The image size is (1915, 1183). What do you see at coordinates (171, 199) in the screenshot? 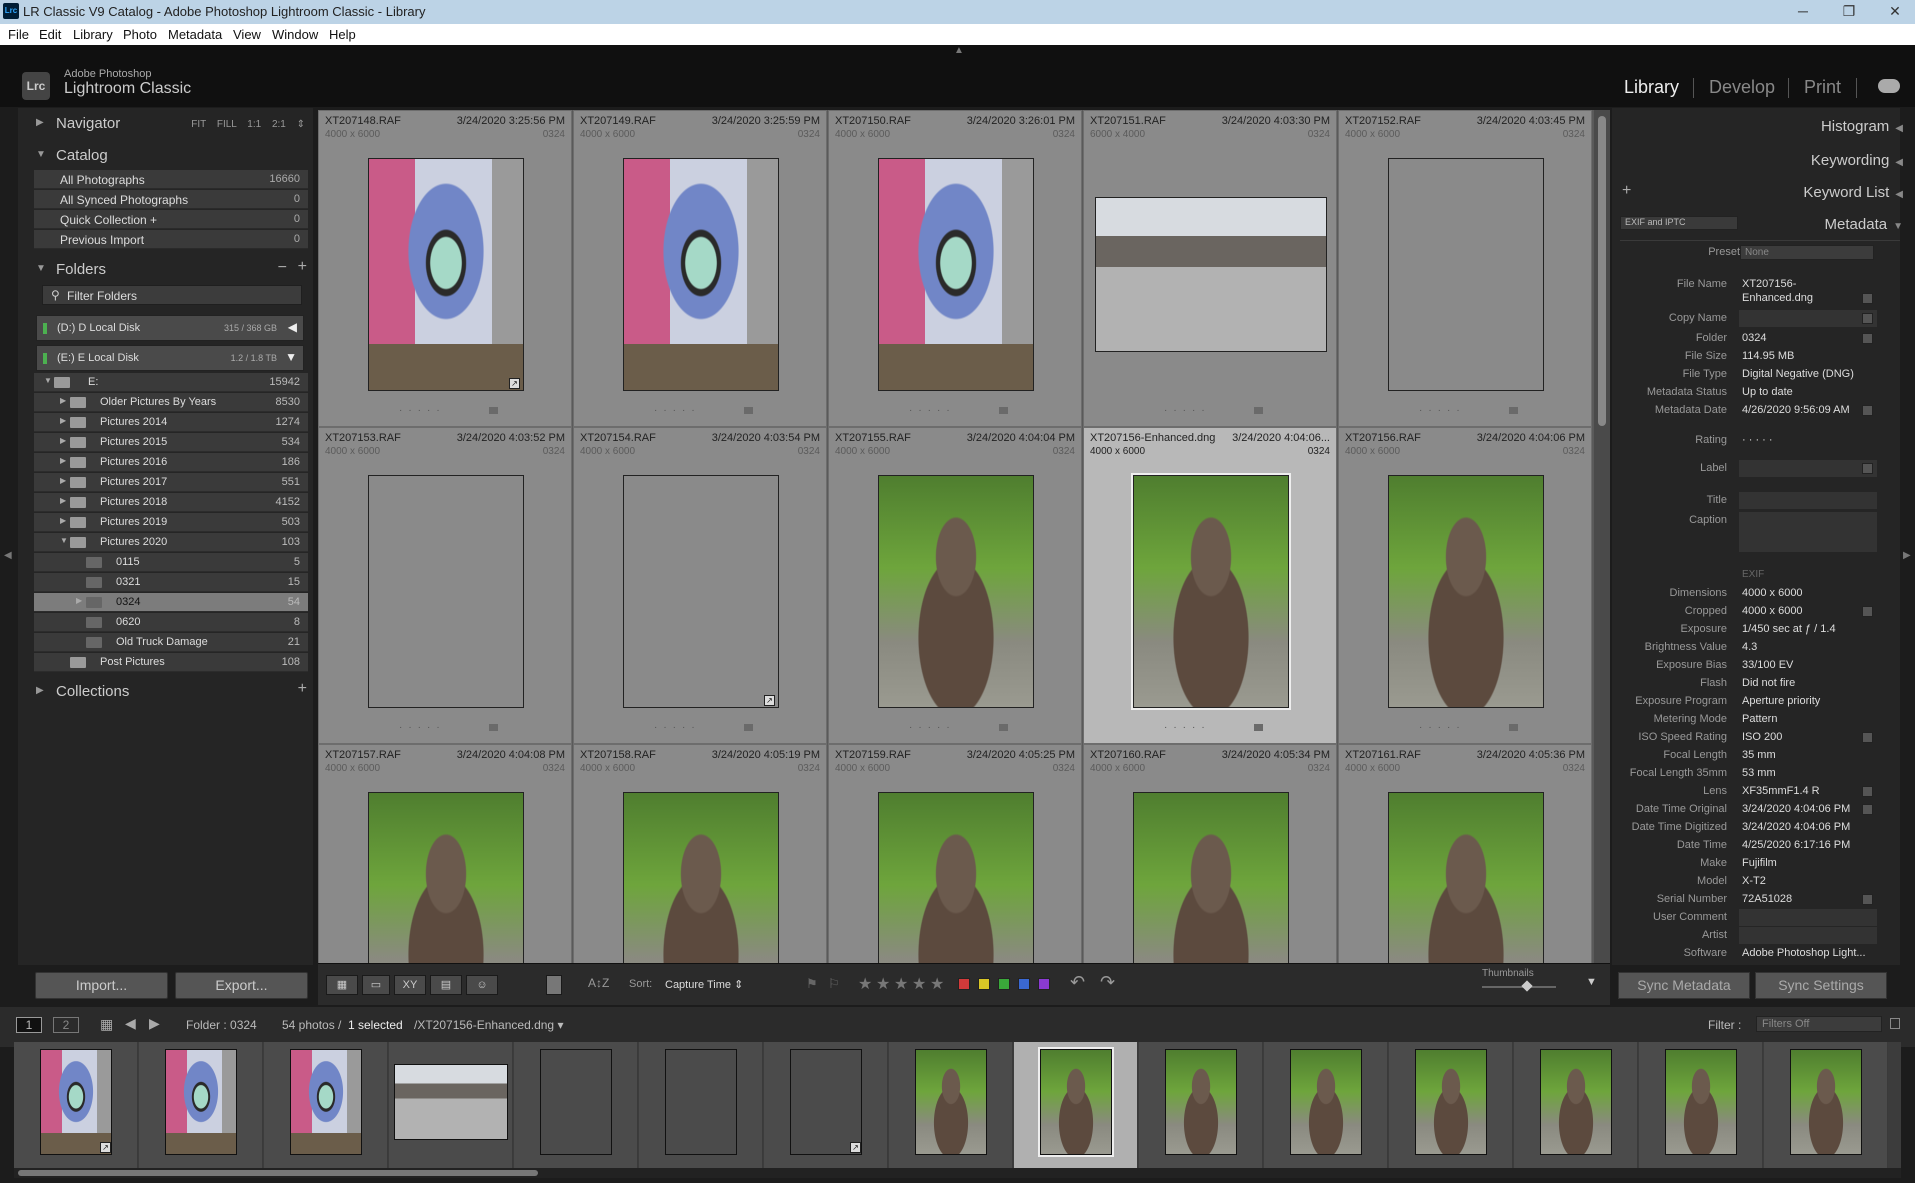
I see `catalog-item: All Synced Photographs 0` at bounding box center [171, 199].